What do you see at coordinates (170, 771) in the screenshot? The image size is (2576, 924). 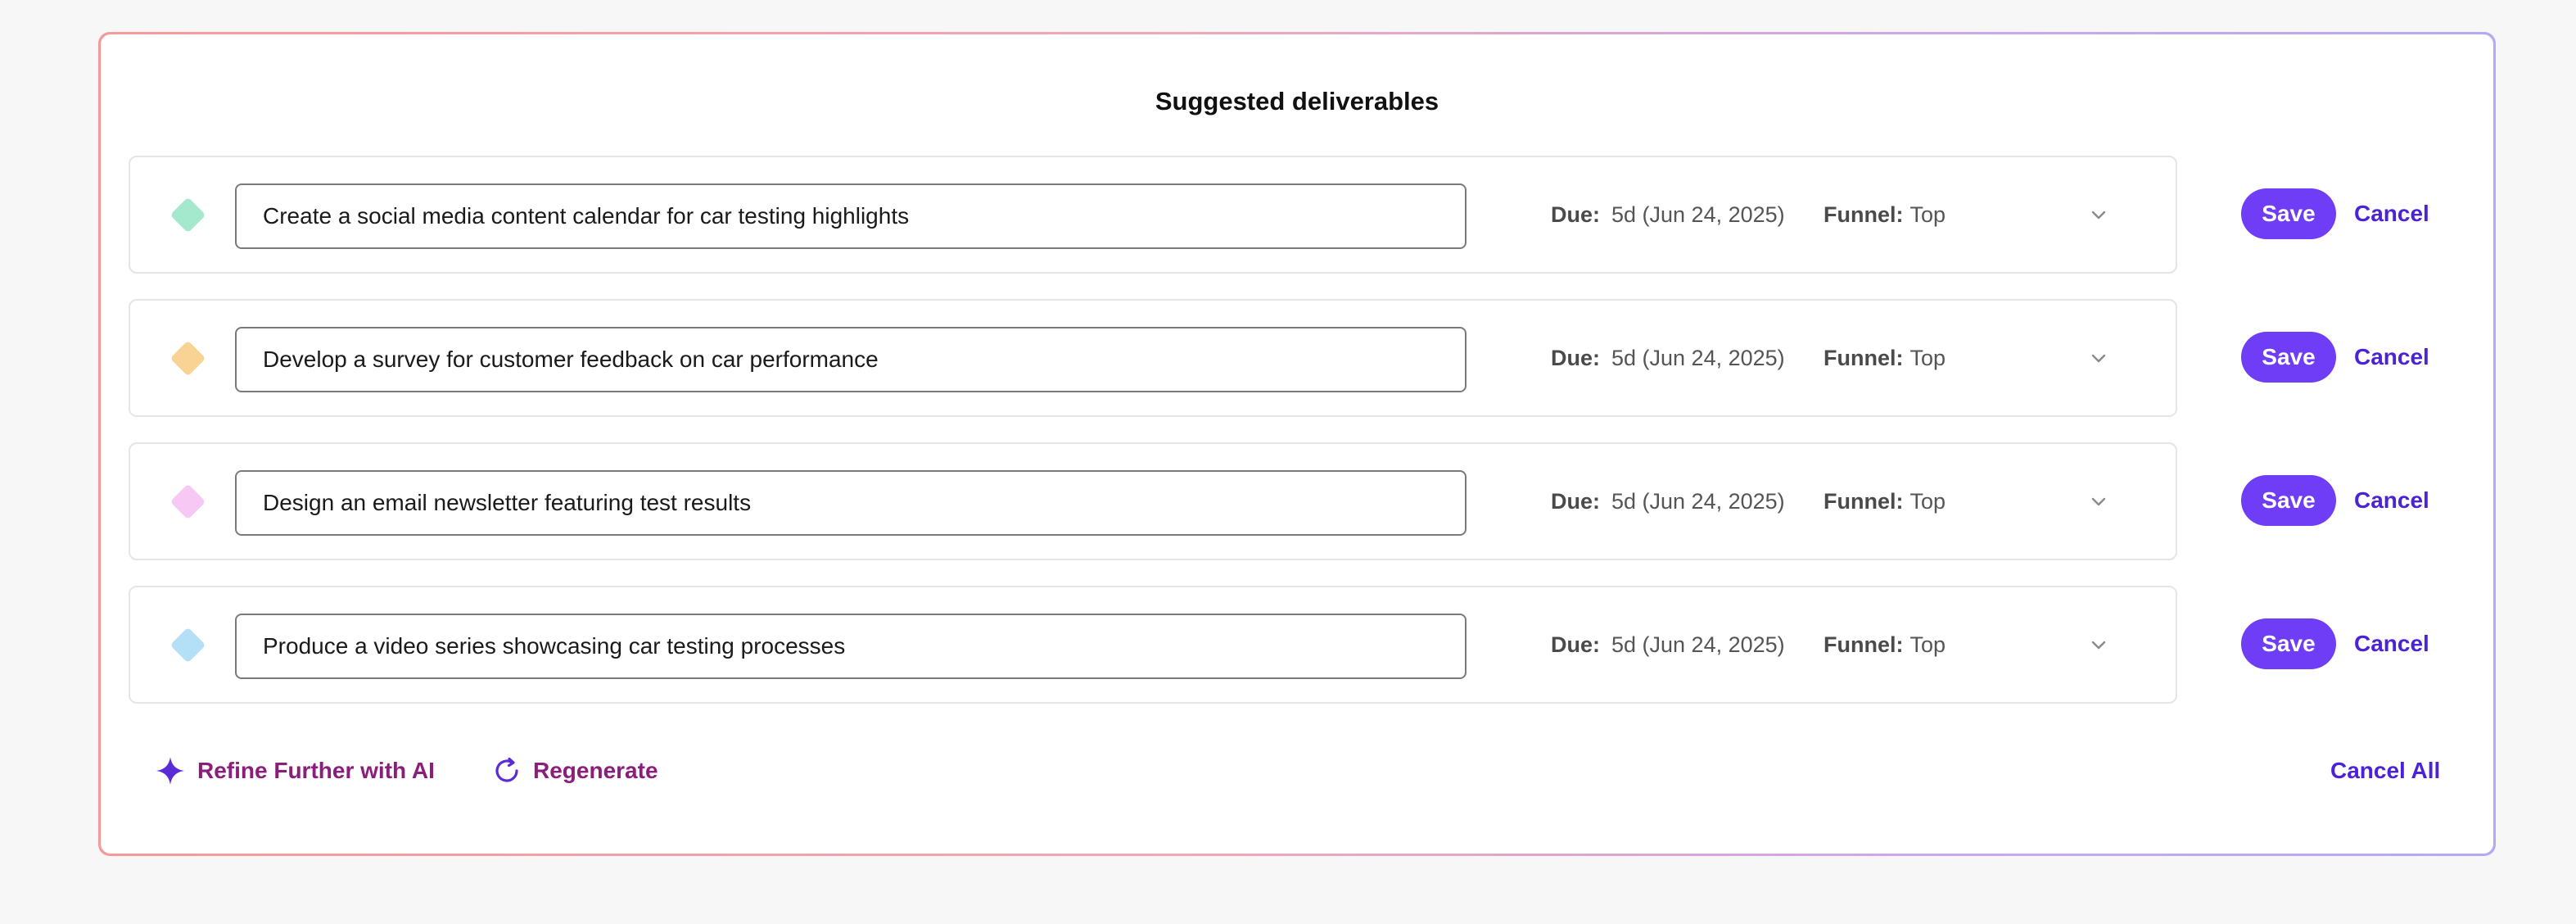 I see `sparkle-icon` at bounding box center [170, 771].